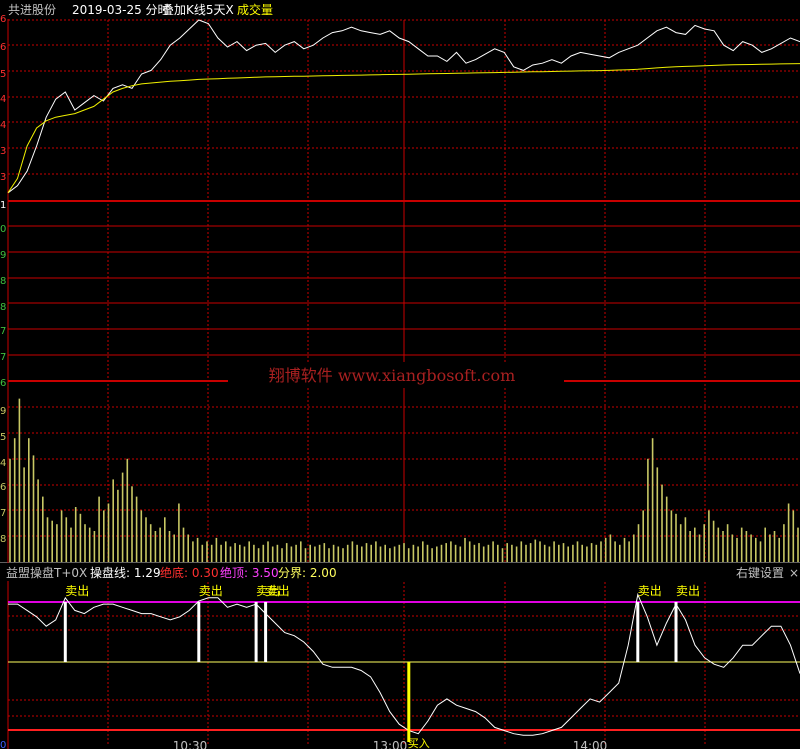  Describe the element at coordinates (3, 539) in the screenshot. I see `volume-tick-label: 8` at that location.